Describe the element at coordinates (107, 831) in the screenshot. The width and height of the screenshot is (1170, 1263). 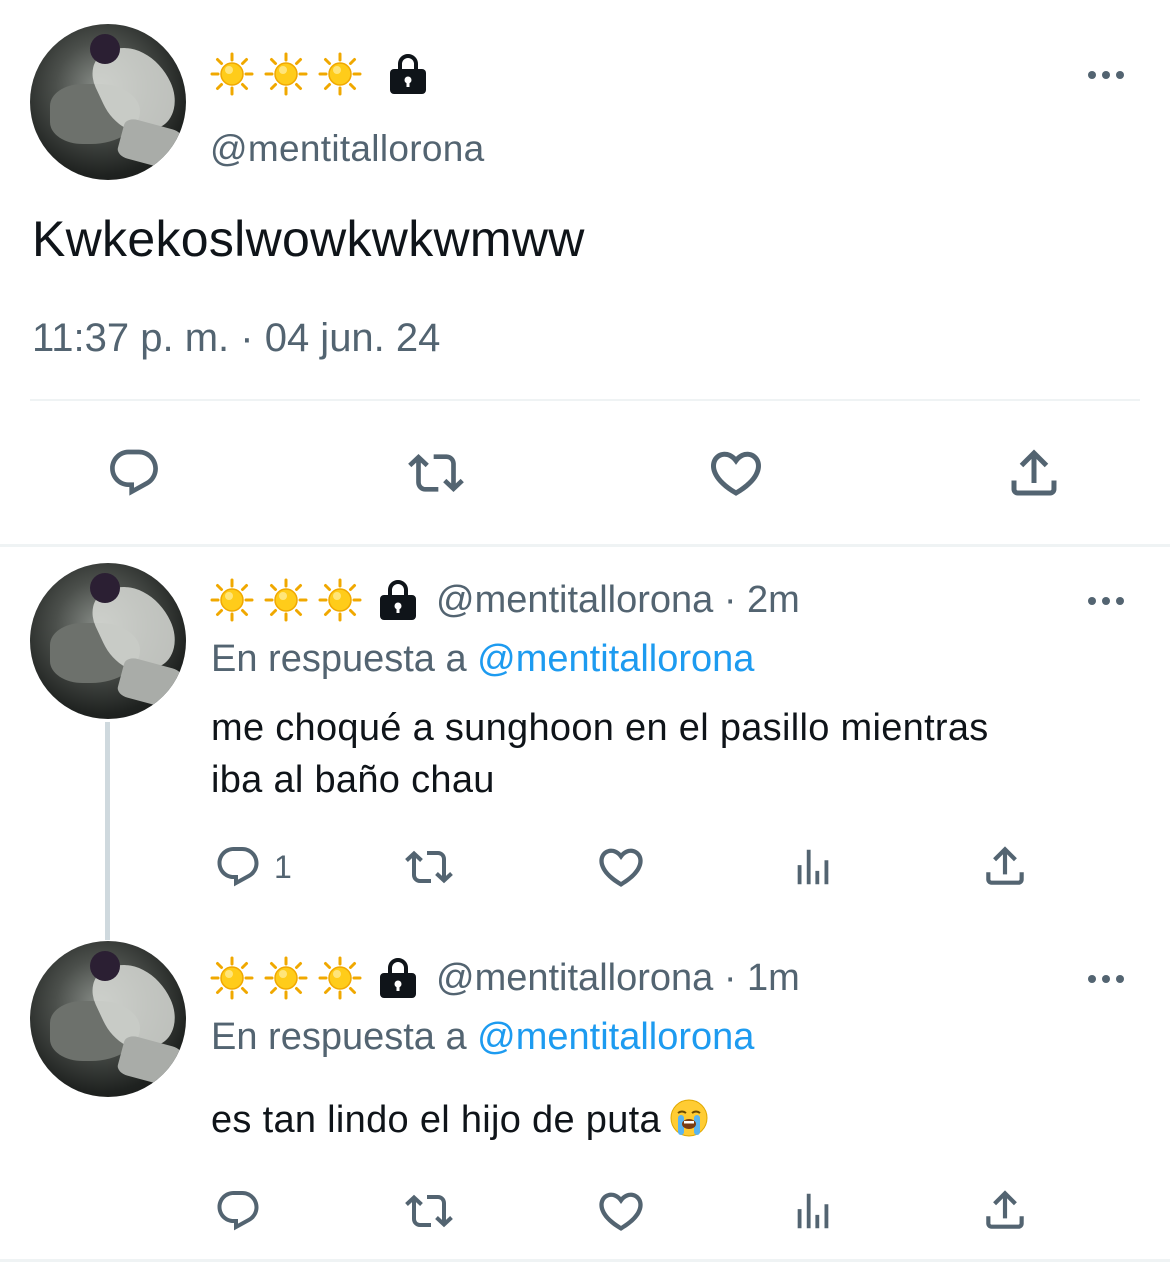
I see `thread-connector` at that location.